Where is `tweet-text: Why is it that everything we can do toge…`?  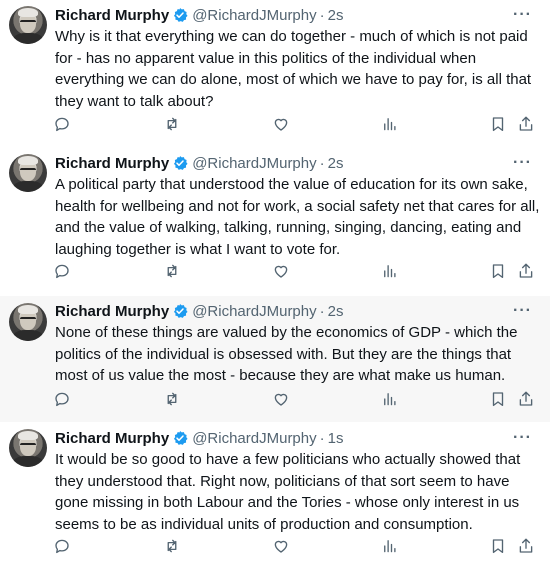
tweet-text: Why is it that everything we can do toge… is located at coordinates (293, 69).